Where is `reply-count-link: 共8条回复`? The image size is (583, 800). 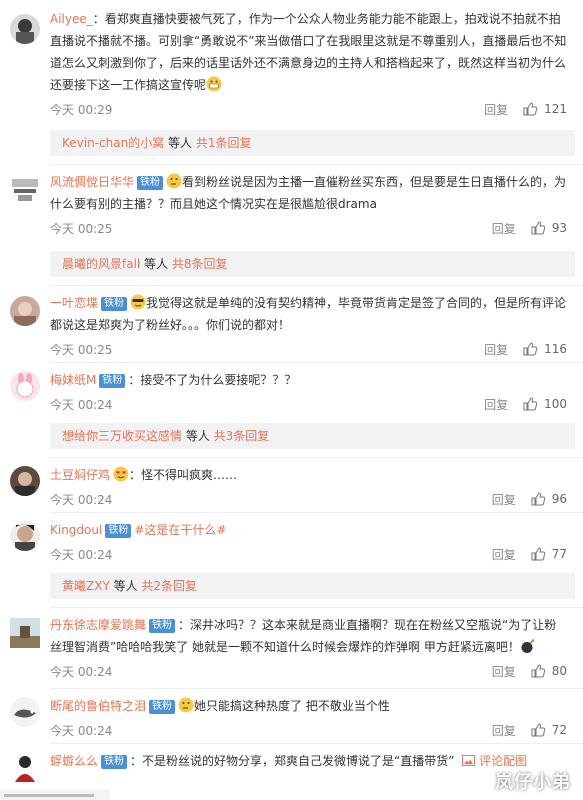 reply-count-link: 共8条回复 is located at coordinates (200, 264).